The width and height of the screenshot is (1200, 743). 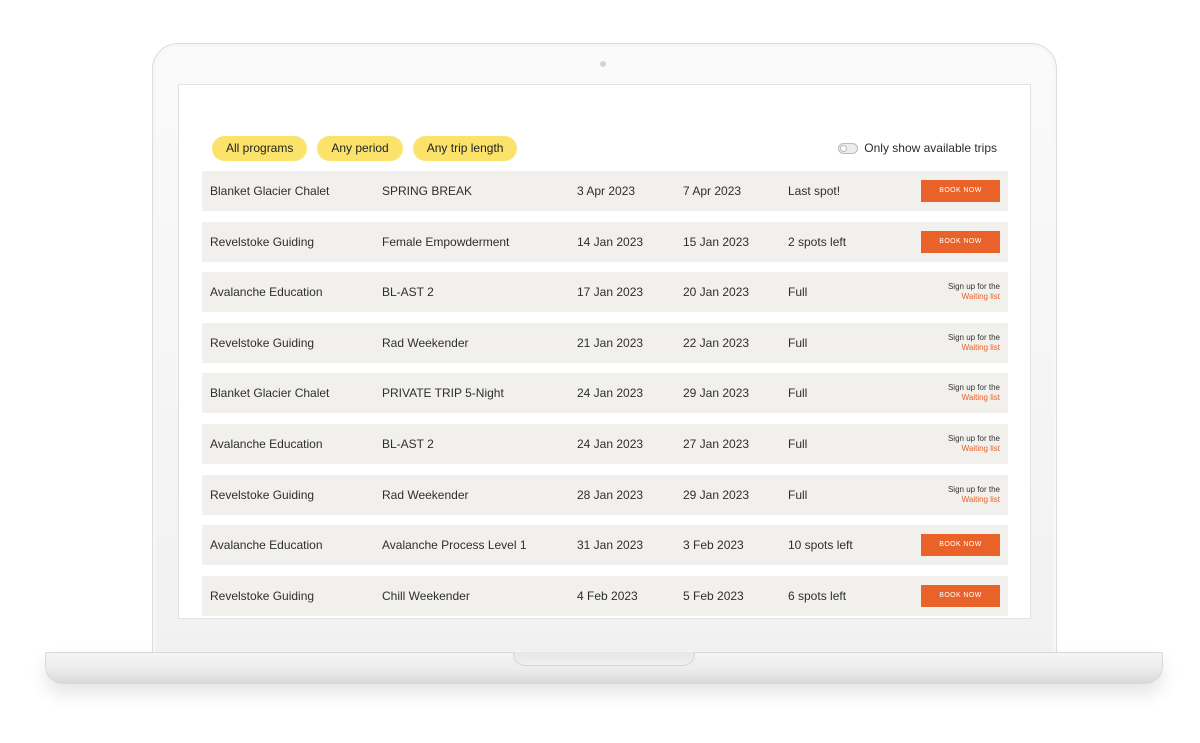 What do you see at coordinates (607, 595) in the screenshot?
I see `start-date: 4 Feb 2023` at bounding box center [607, 595].